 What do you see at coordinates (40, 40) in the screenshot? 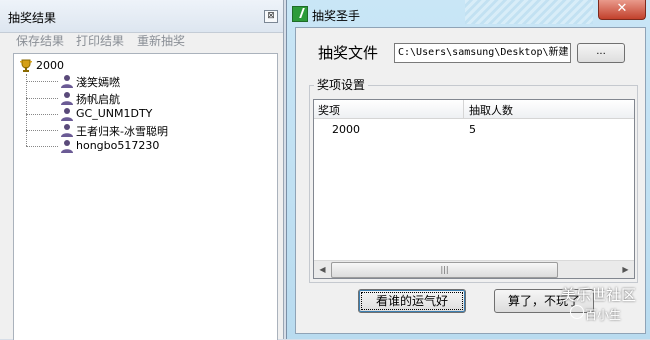
I see `menu-save-results: 保存结果` at bounding box center [40, 40].